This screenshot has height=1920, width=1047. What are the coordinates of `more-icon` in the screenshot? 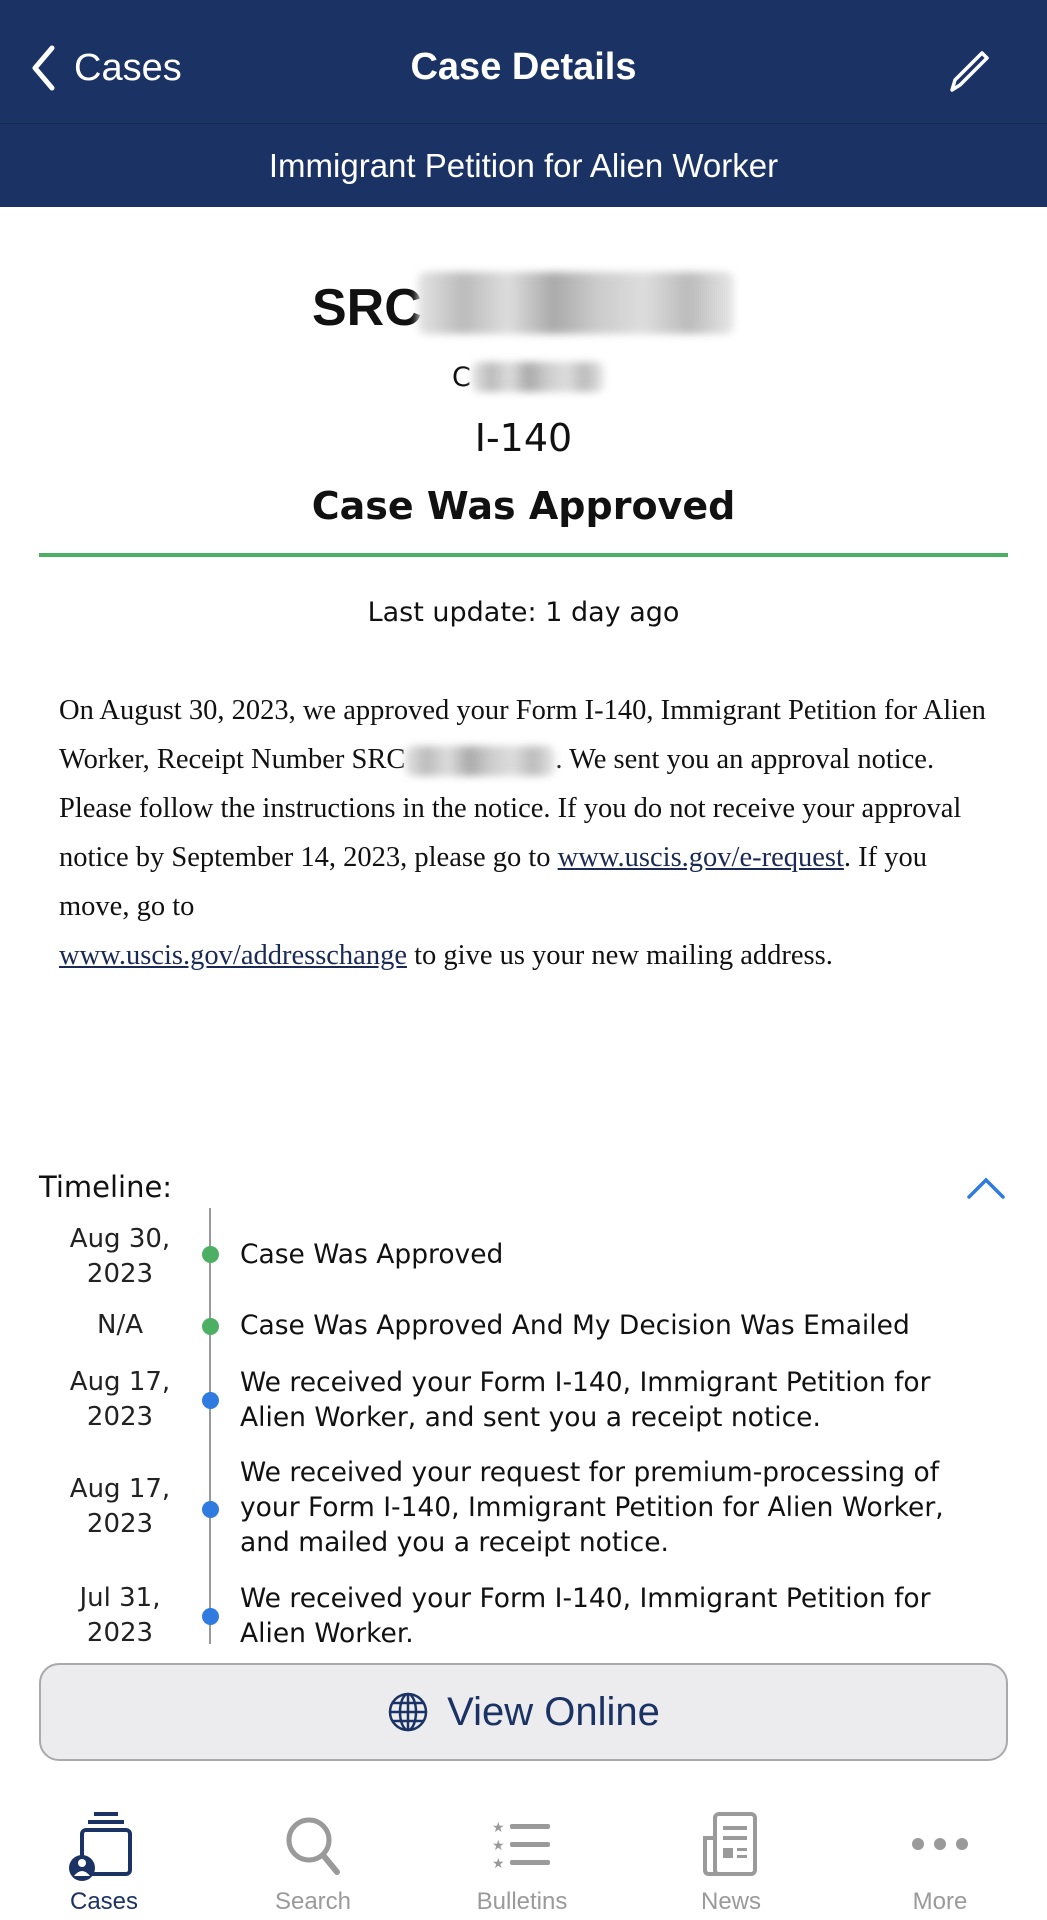 It's located at (940, 1844).